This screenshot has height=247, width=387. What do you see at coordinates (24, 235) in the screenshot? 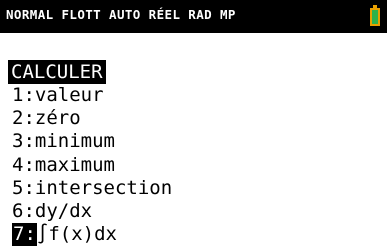
I see `menu-item-number-selected: 7:` at bounding box center [24, 235].